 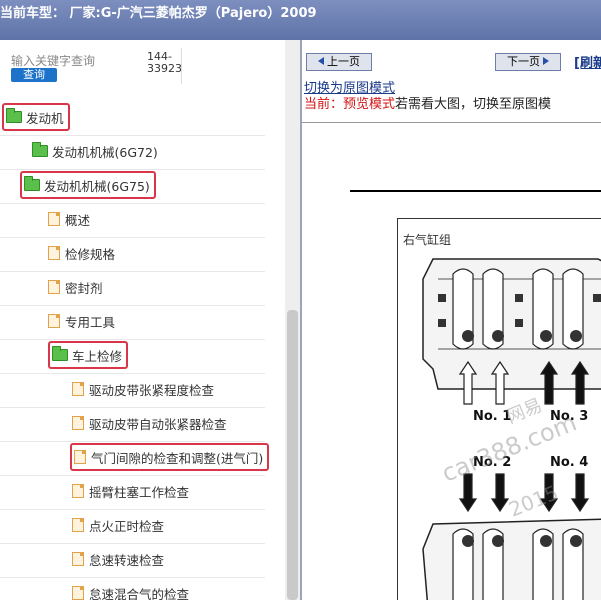 What do you see at coordinates (139, 492) in the screenshot?
I see `tree-item-label: 摇臂柱塞工作检查` at bounding box center [139, 492].